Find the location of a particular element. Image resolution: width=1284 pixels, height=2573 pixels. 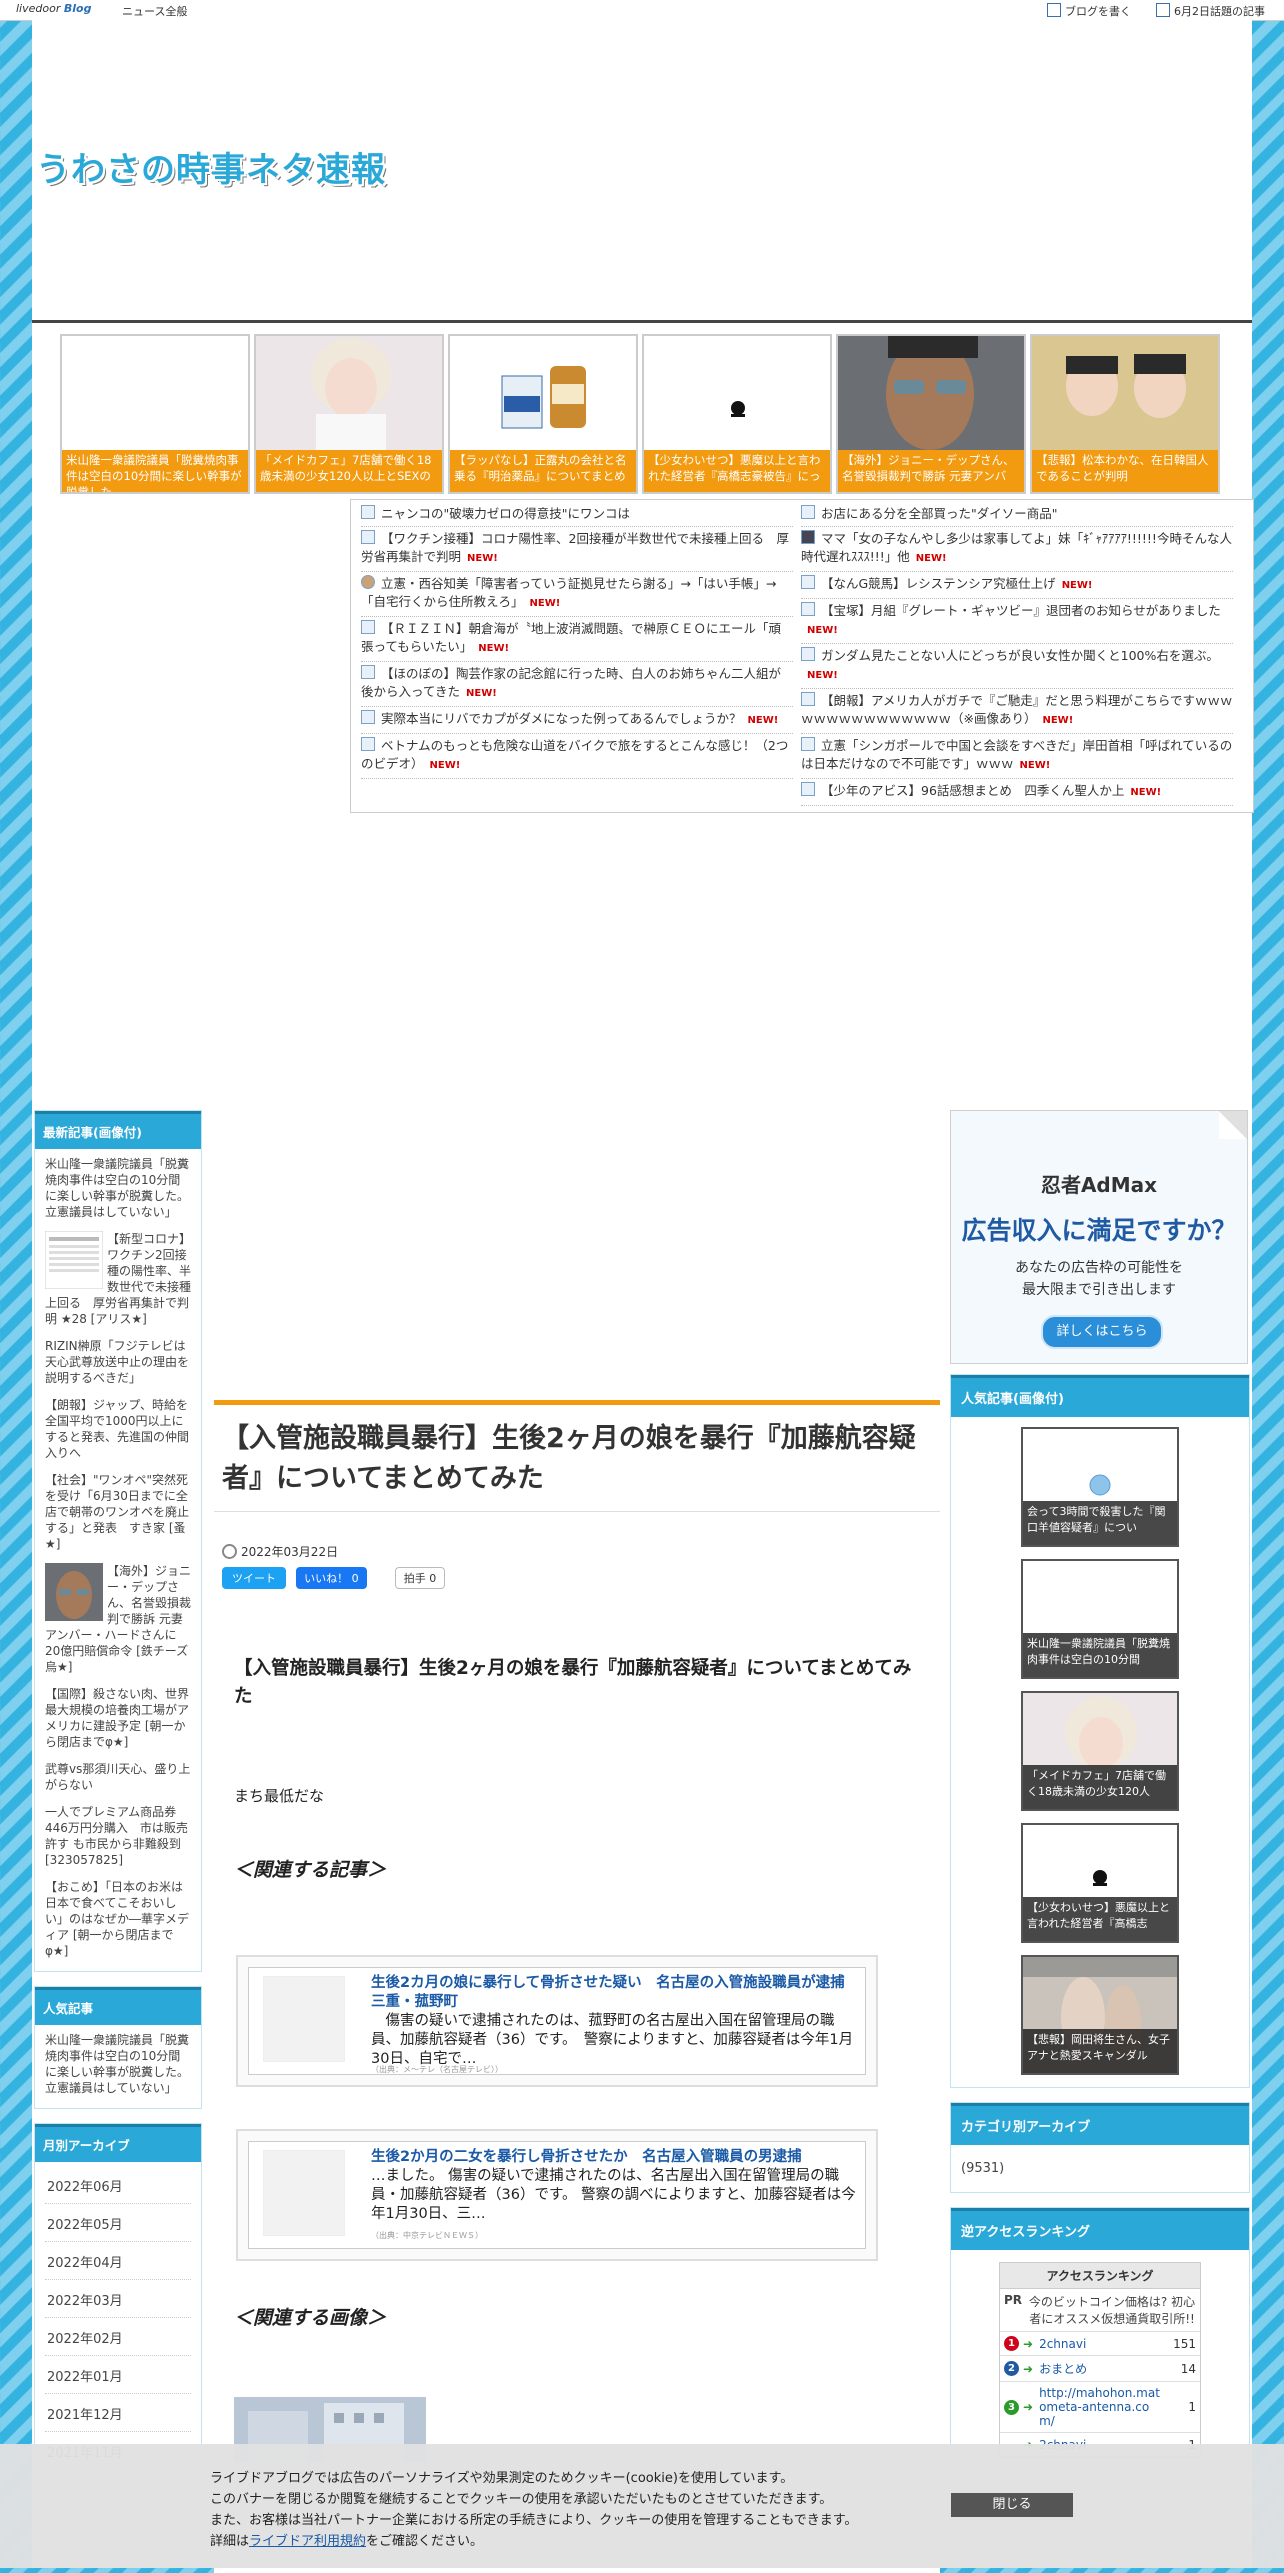

rank-count: 151 is located at coordinates (1184, 2343).